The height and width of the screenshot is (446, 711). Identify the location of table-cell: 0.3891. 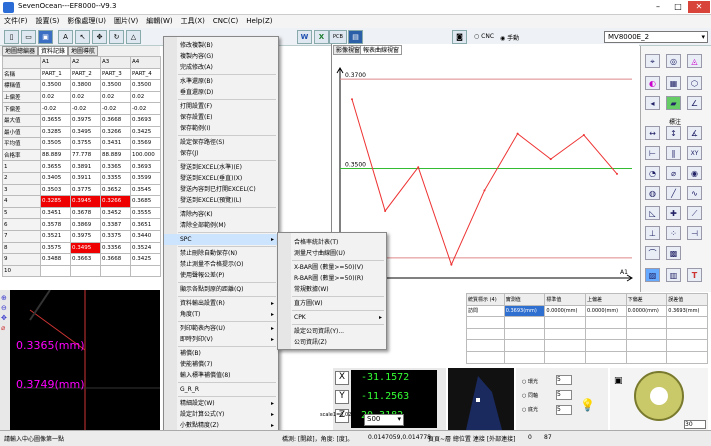
(85, 166).